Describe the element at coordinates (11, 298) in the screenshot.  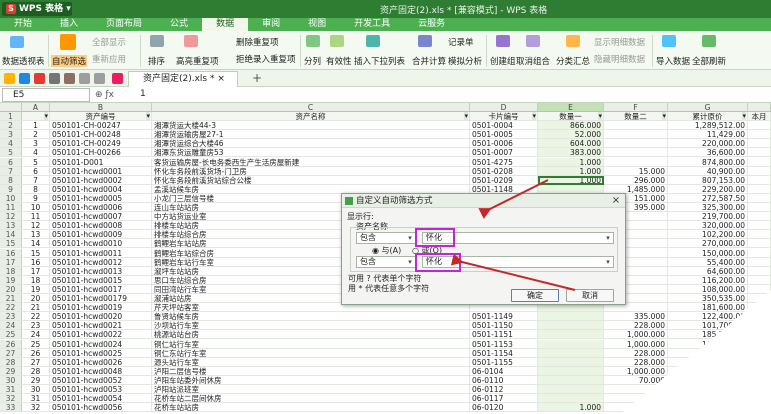
I see `row-number: 21` at that location.